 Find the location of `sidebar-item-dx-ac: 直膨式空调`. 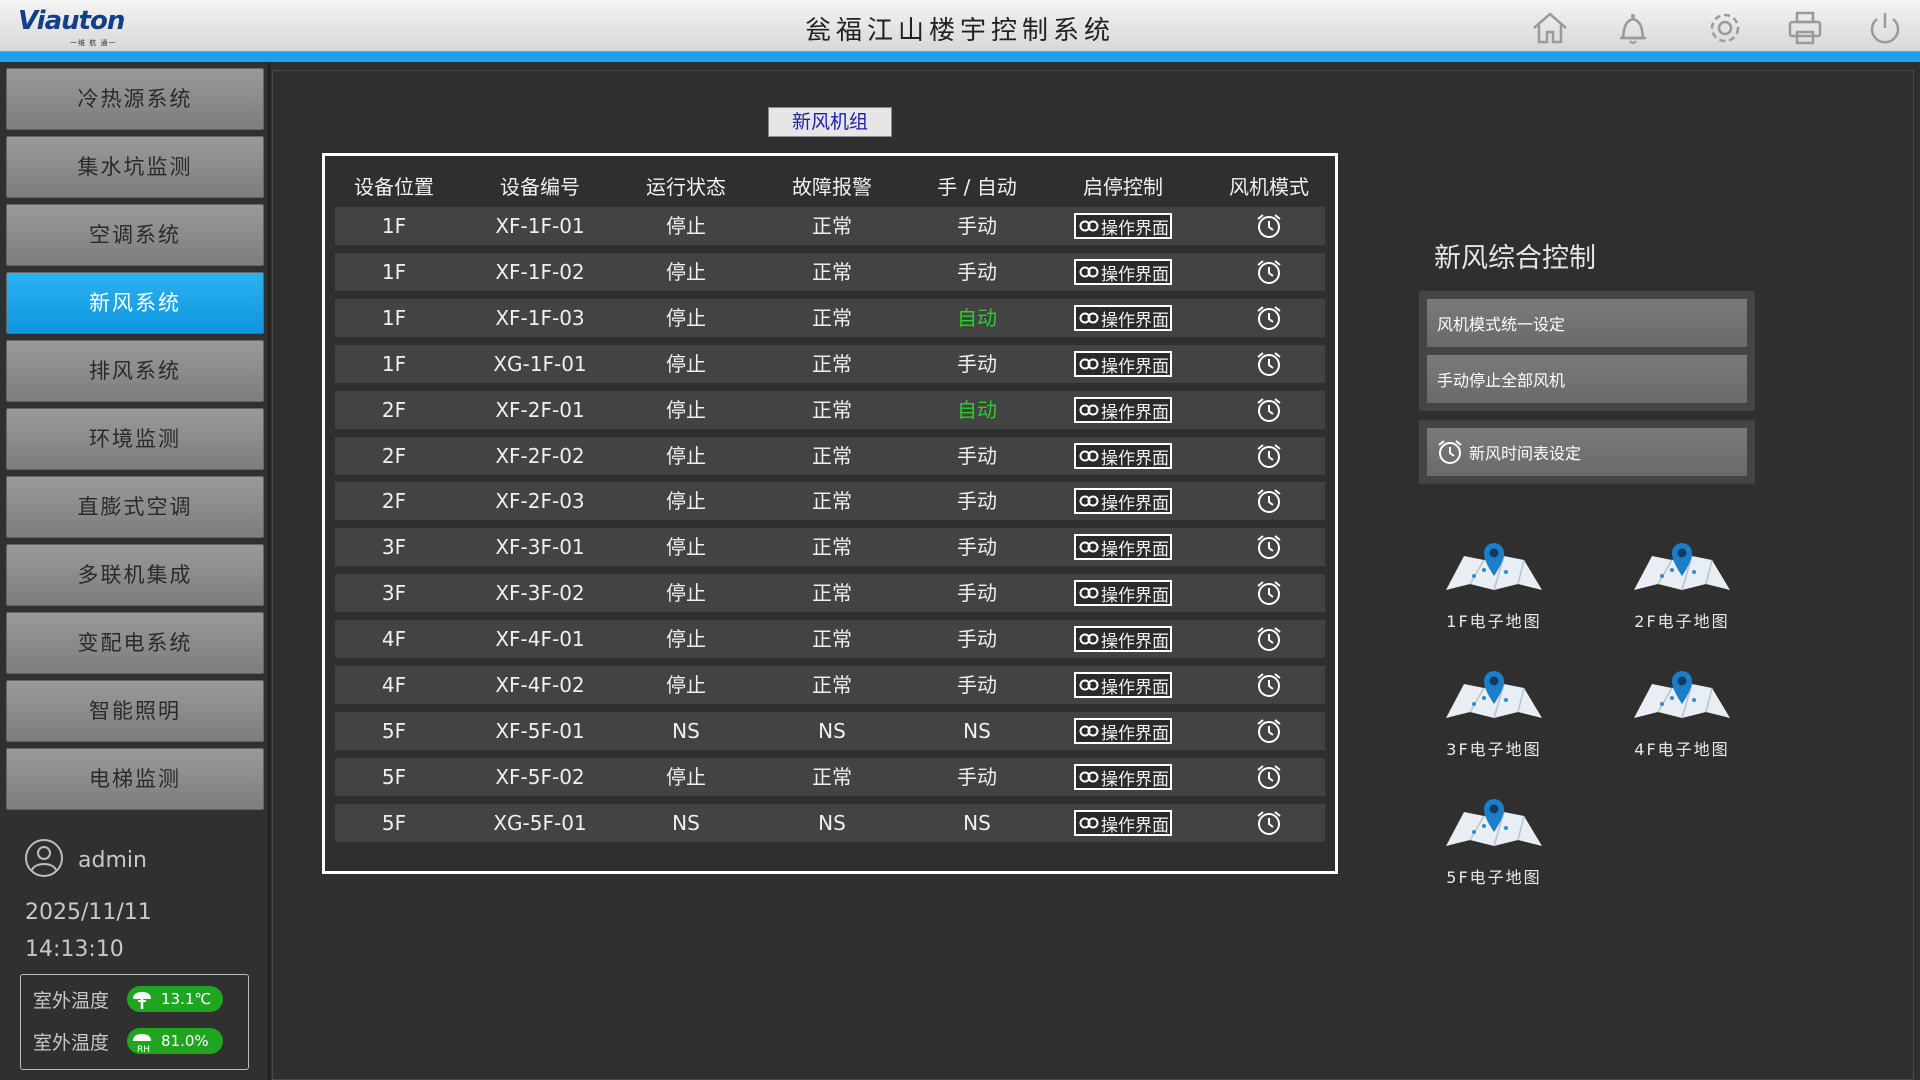

sidebar-item-dx-ac: 直膨式空调 is located at coordinates (135, 507).